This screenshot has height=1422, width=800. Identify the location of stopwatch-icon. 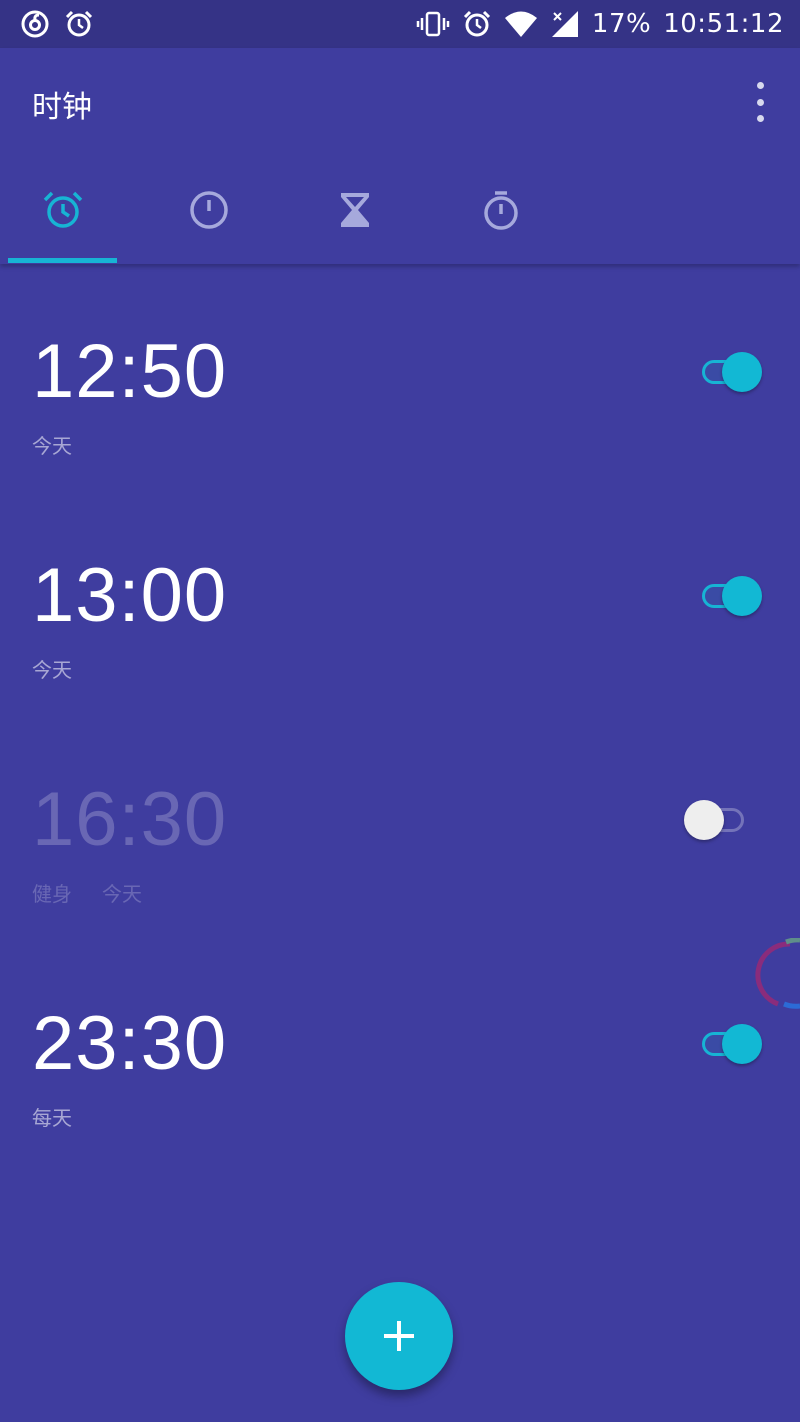
(501, 210).